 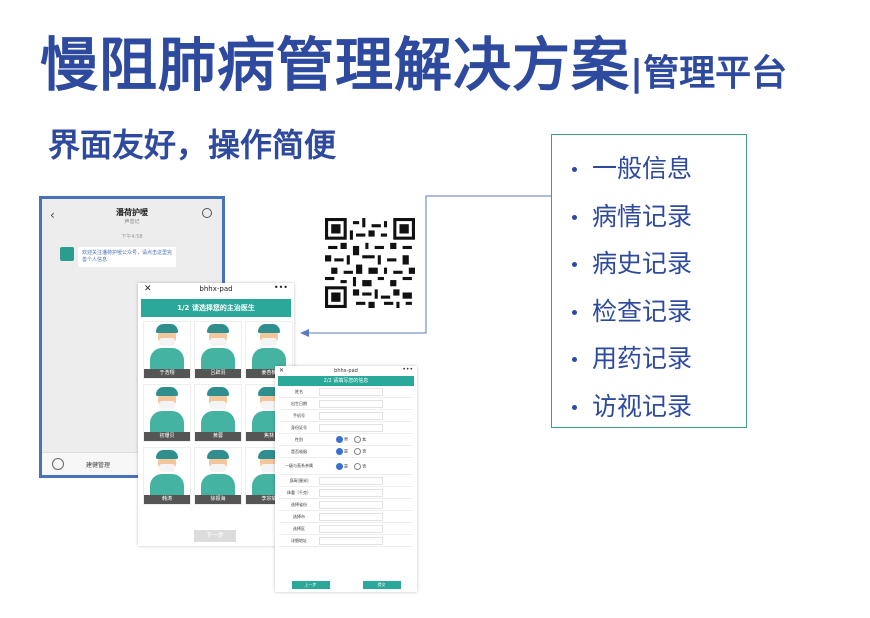 I want to click on field-label: 出生日期, so click(x=299, y=403).